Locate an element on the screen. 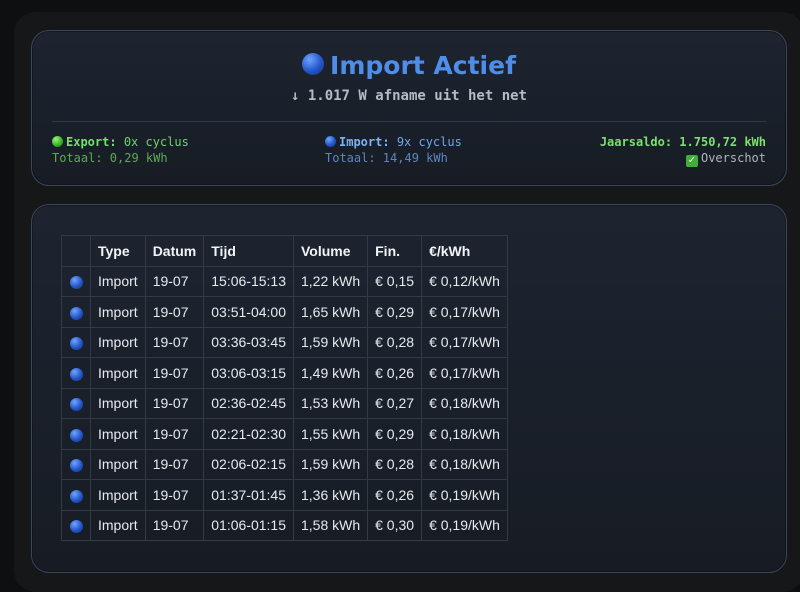 The image size is (800, 592). column-header: Tijd is located at coordinates (248, 251).